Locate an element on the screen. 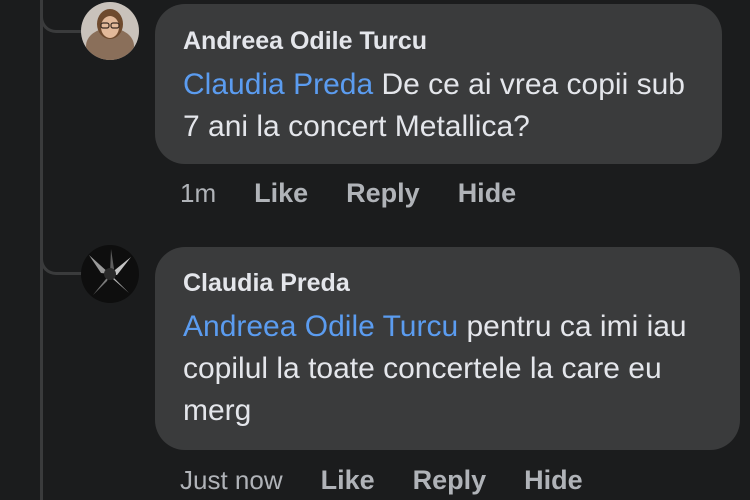 The image size is (750, 500). comment-actions: 1m Like Reply Hide is located at coordinates (348, 193).